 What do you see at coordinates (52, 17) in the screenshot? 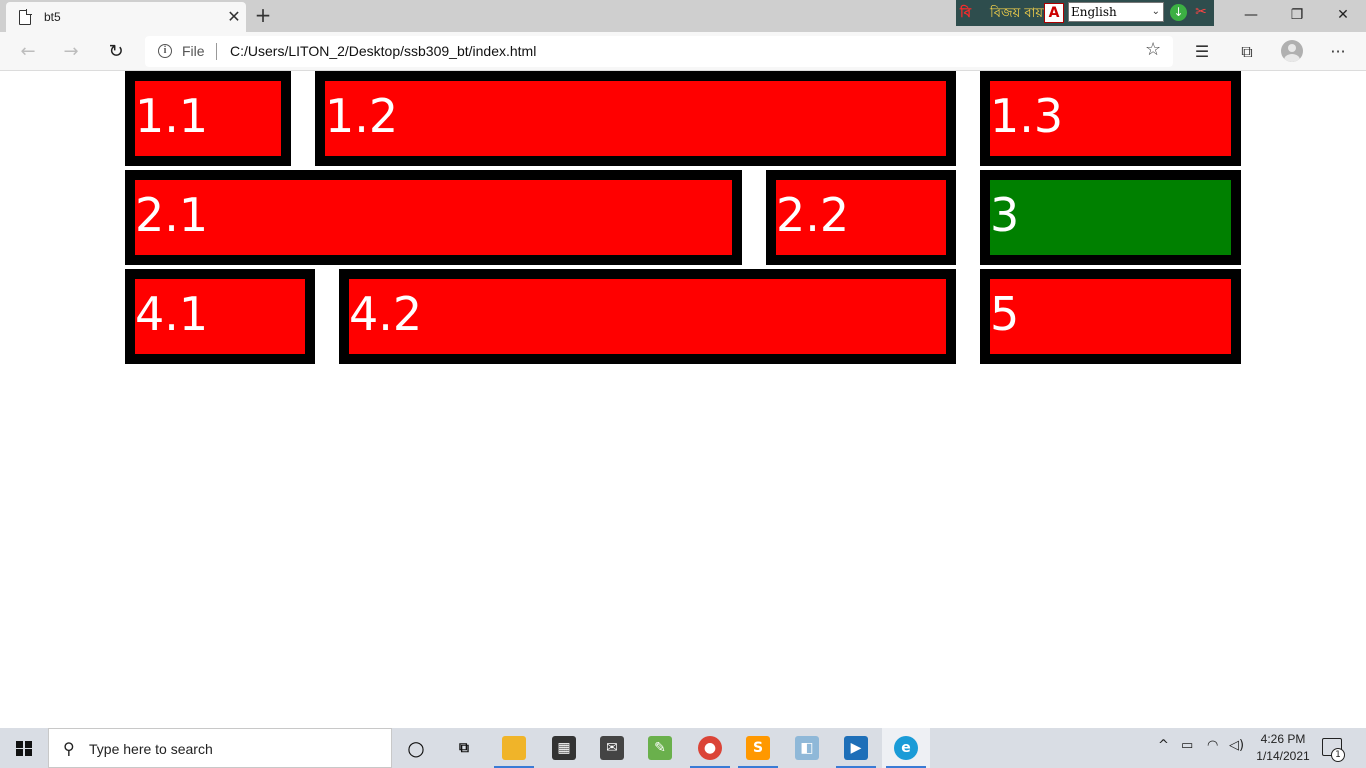
I see `tab-title: bt5` at bounding box center [52, 17].